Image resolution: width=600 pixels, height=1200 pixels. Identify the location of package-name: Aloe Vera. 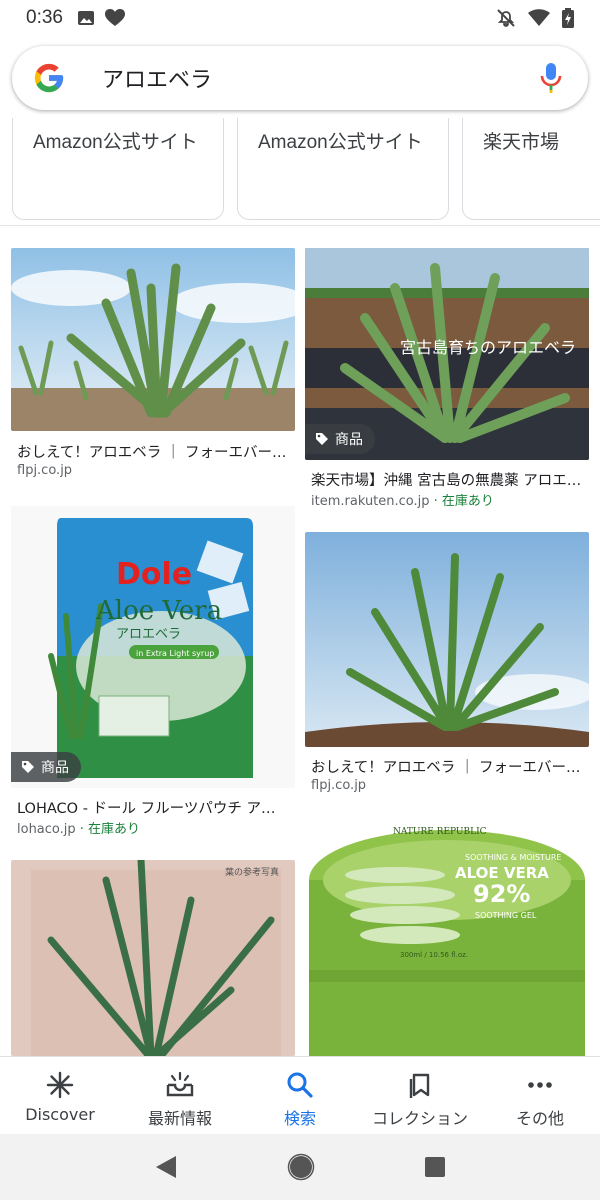
(158, 611).